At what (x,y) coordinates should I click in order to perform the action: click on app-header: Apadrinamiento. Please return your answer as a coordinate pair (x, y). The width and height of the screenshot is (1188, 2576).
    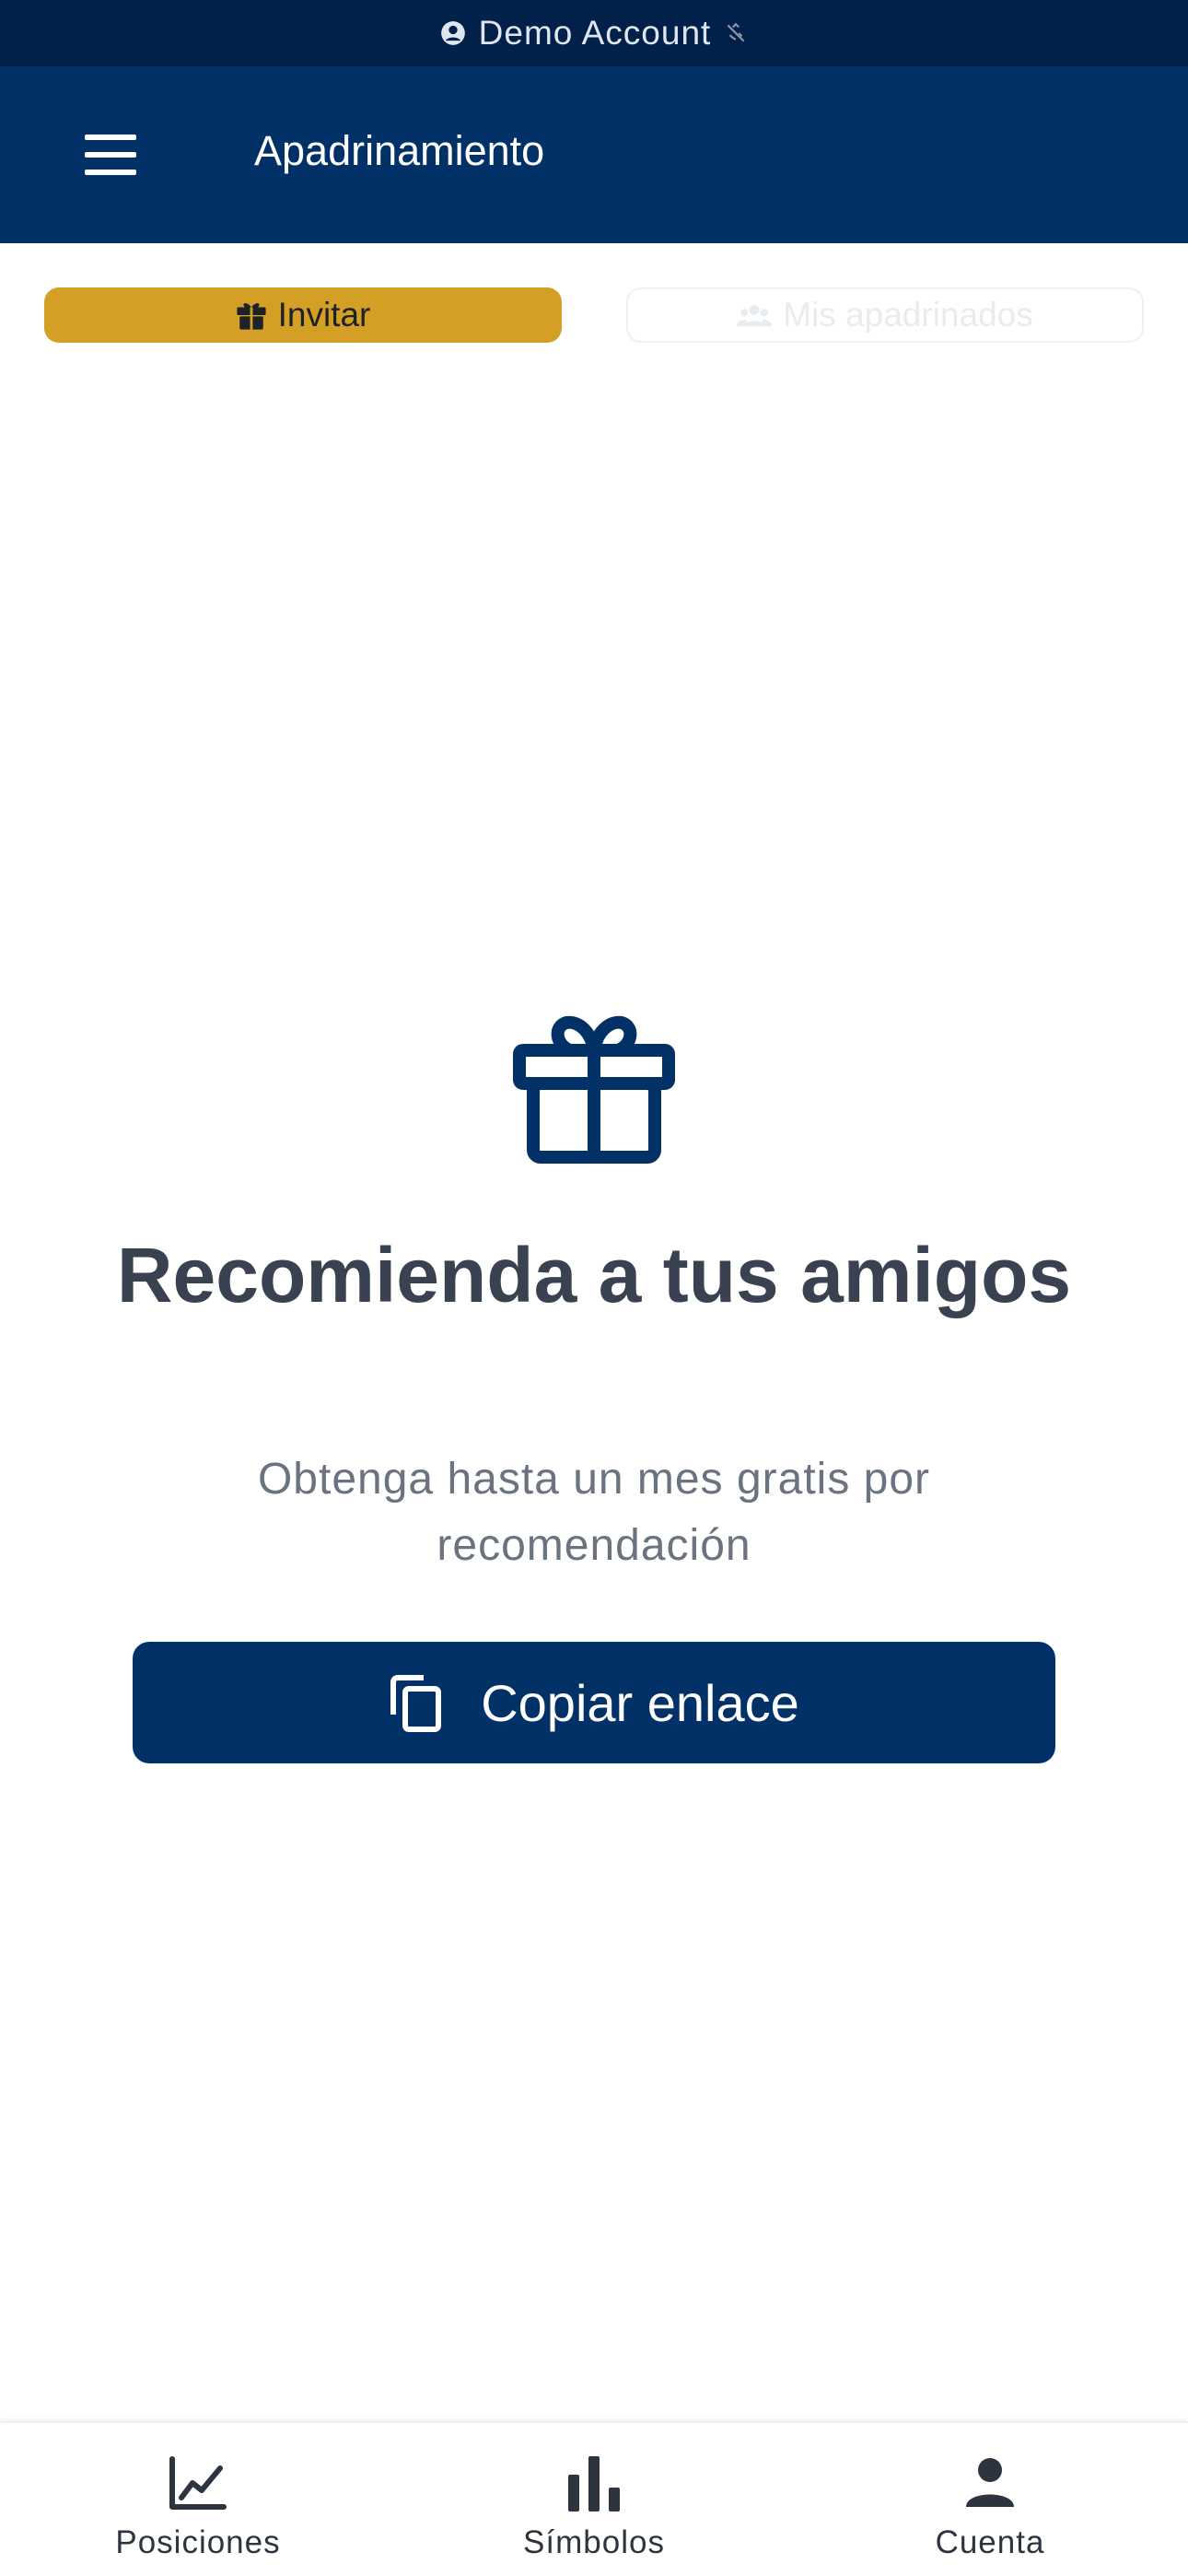
    Looking at the image, I should click on (594, 154).